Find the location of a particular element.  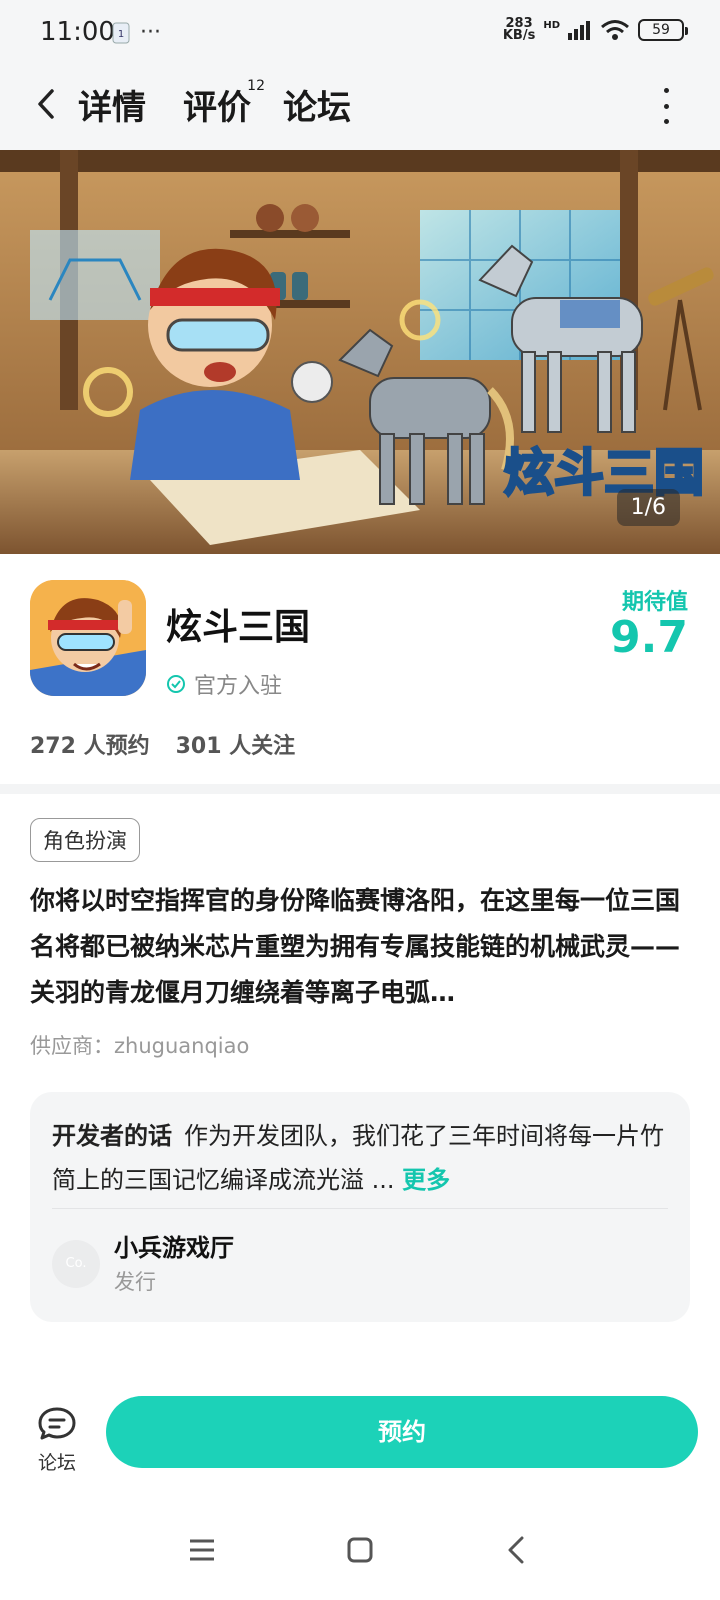

signal-icon is located at coordinates (579, 30).